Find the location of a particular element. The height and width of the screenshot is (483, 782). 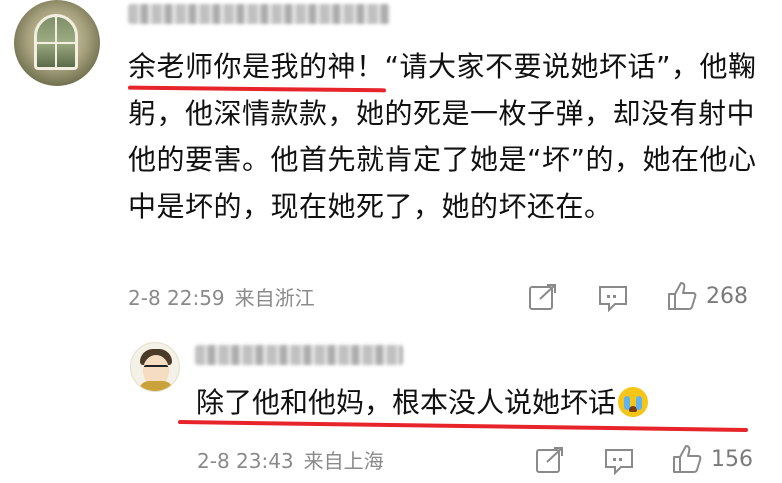

replier-avatar is located at coordinates (155, 367).